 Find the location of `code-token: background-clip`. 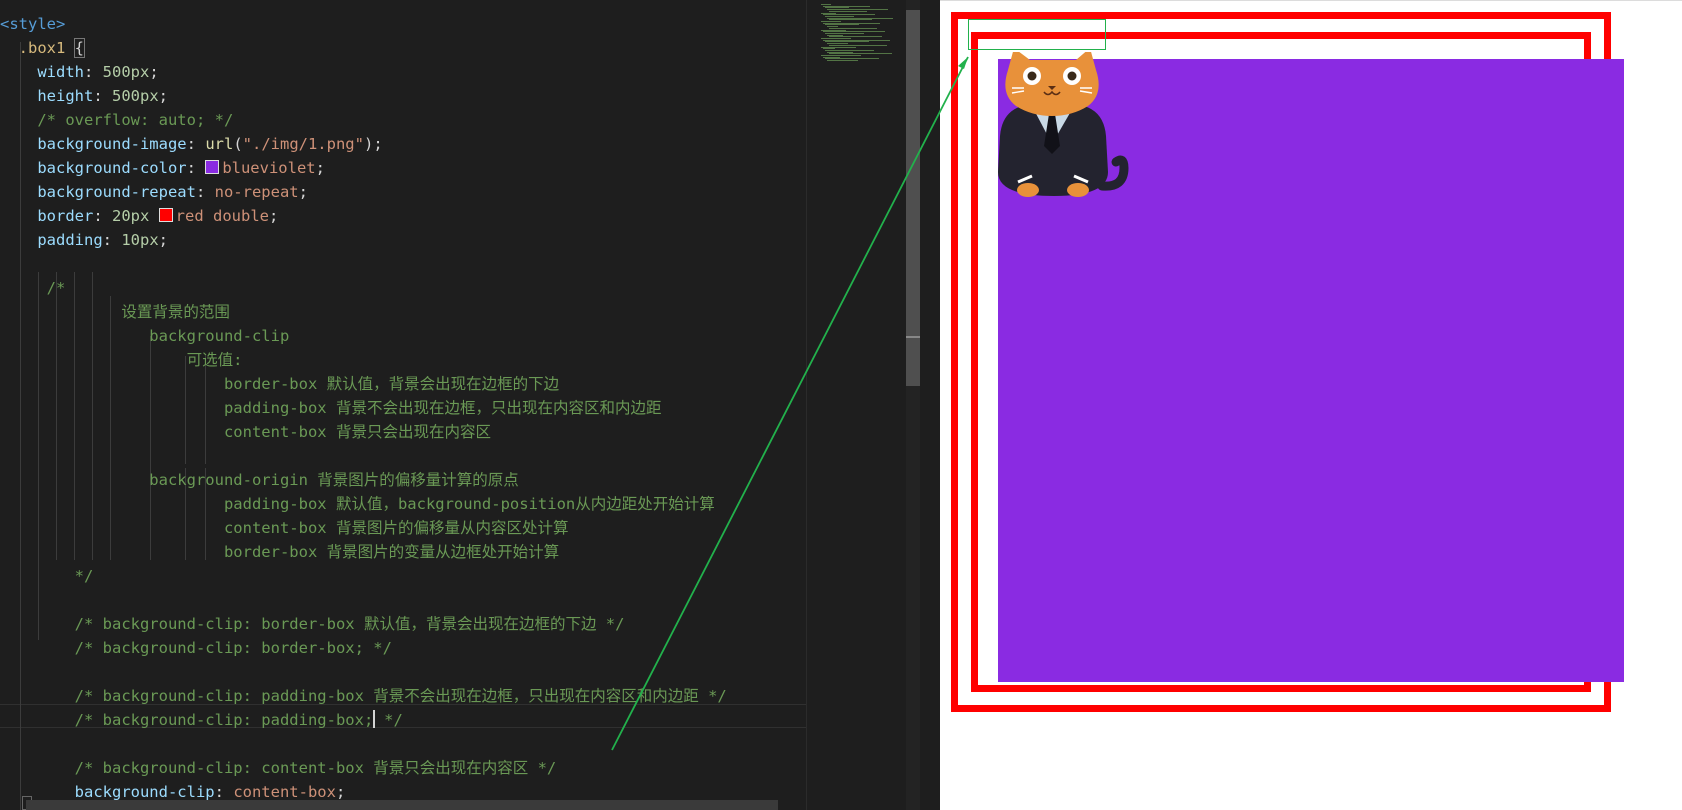

code-token: background-clip is located at coordinates (145, 336).